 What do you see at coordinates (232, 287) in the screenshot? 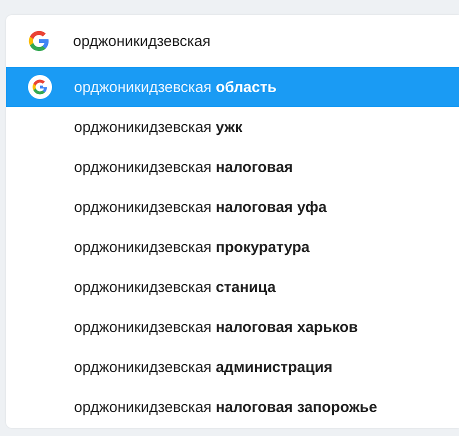
I see `suggestion-item: орджоникидзевская станица` at bounding box center [232, 287].